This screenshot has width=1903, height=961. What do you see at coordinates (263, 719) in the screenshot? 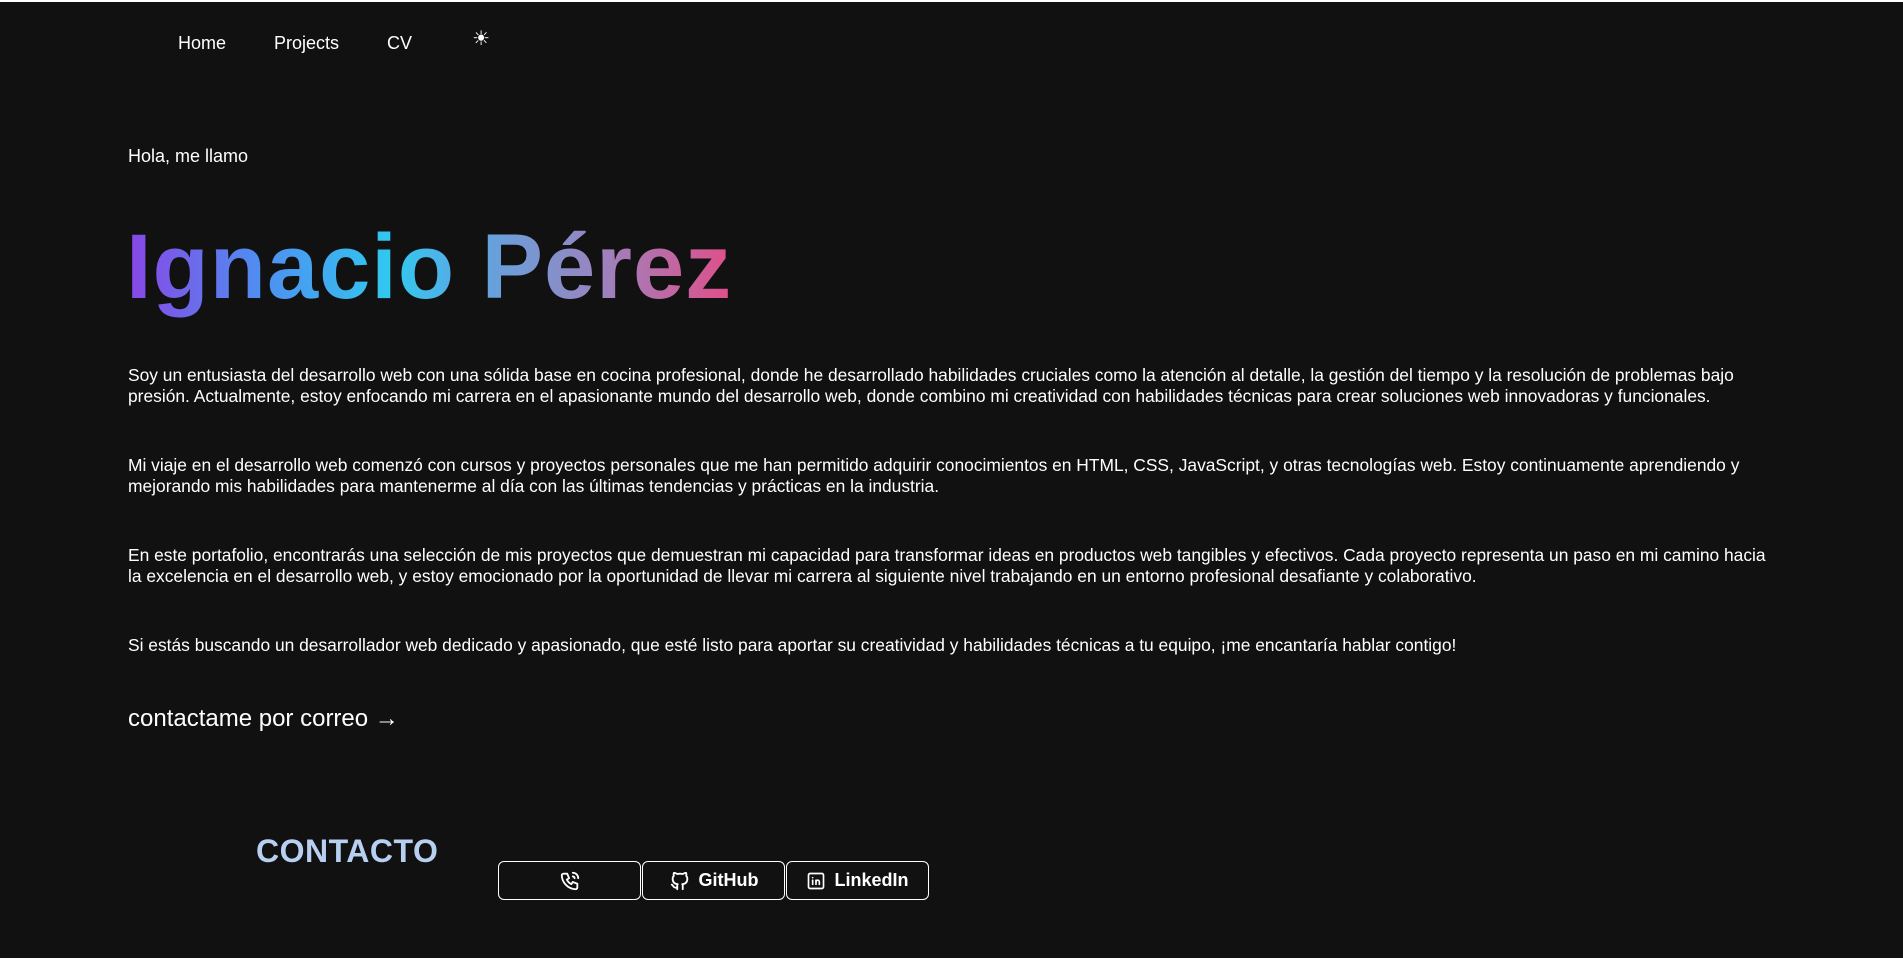
I see `email-contact-link: contactame por correo →` at bounding box center [263, 719].